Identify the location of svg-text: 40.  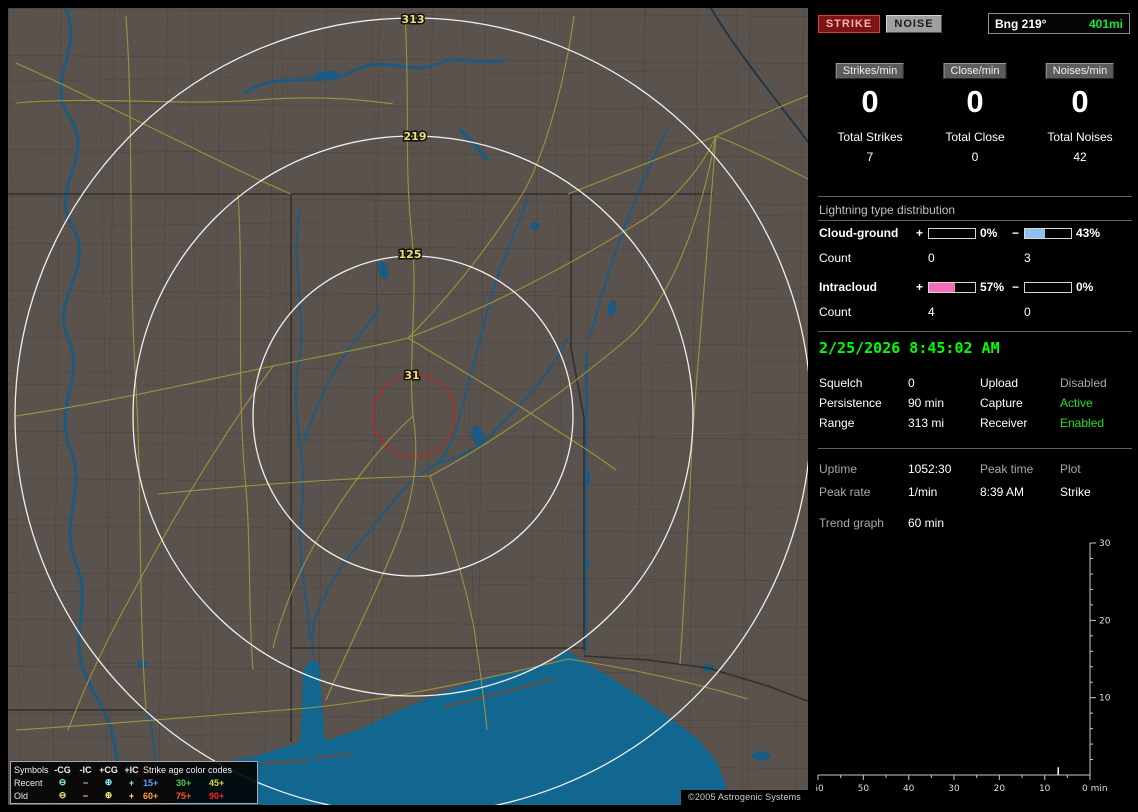
(909, 789).